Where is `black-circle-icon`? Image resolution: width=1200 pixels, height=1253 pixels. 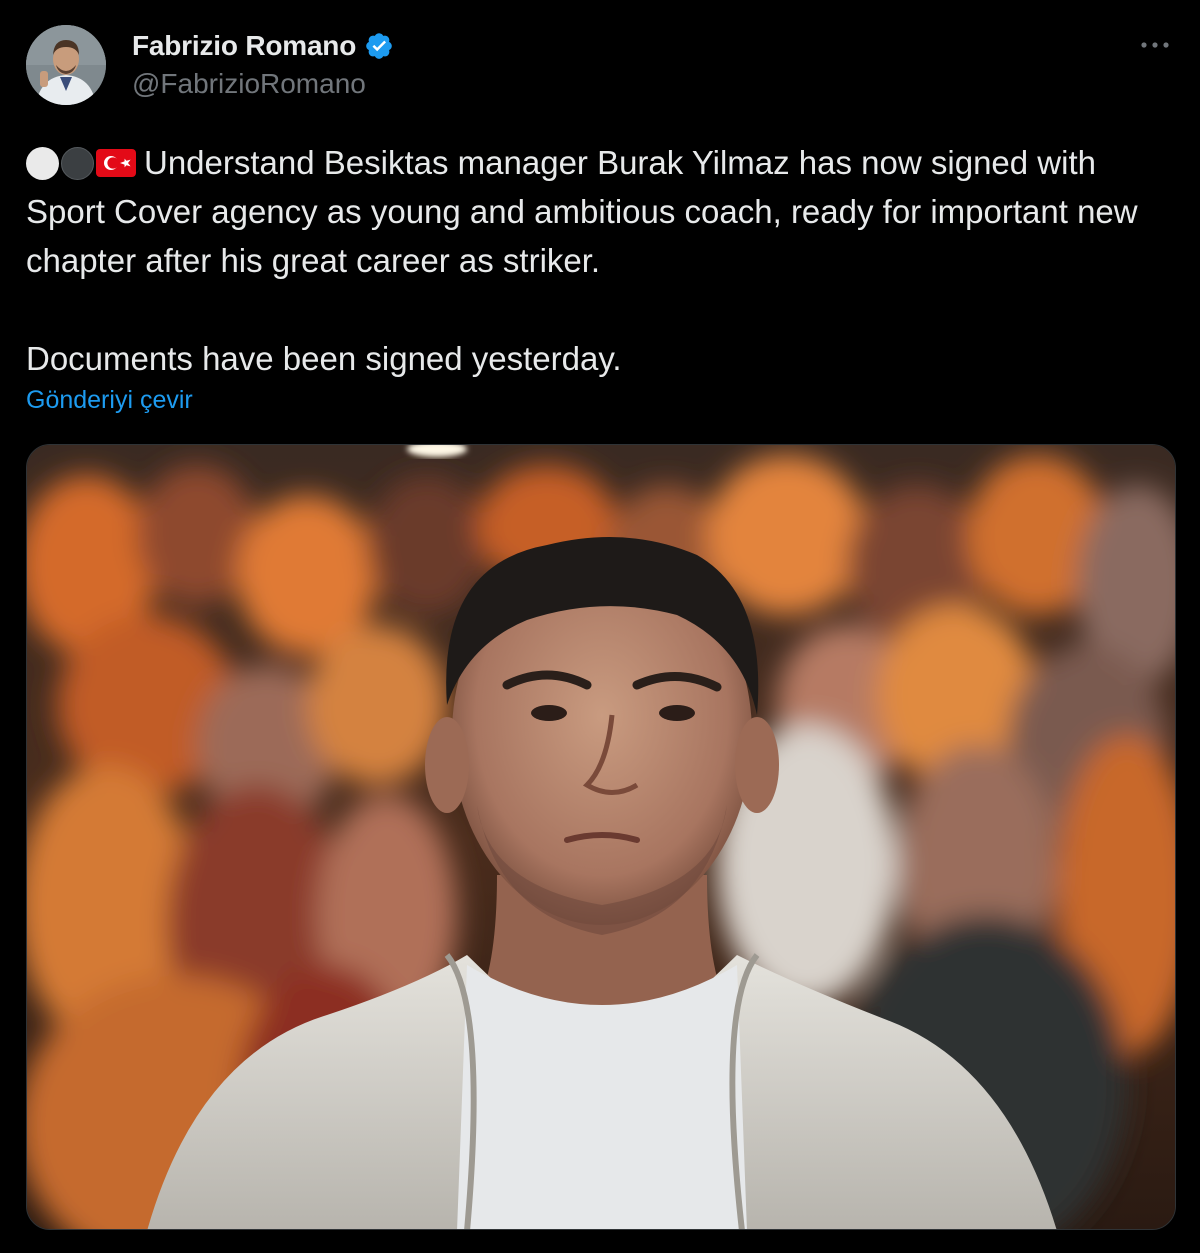 black-circle-icon is located at coordinates (77, 163).